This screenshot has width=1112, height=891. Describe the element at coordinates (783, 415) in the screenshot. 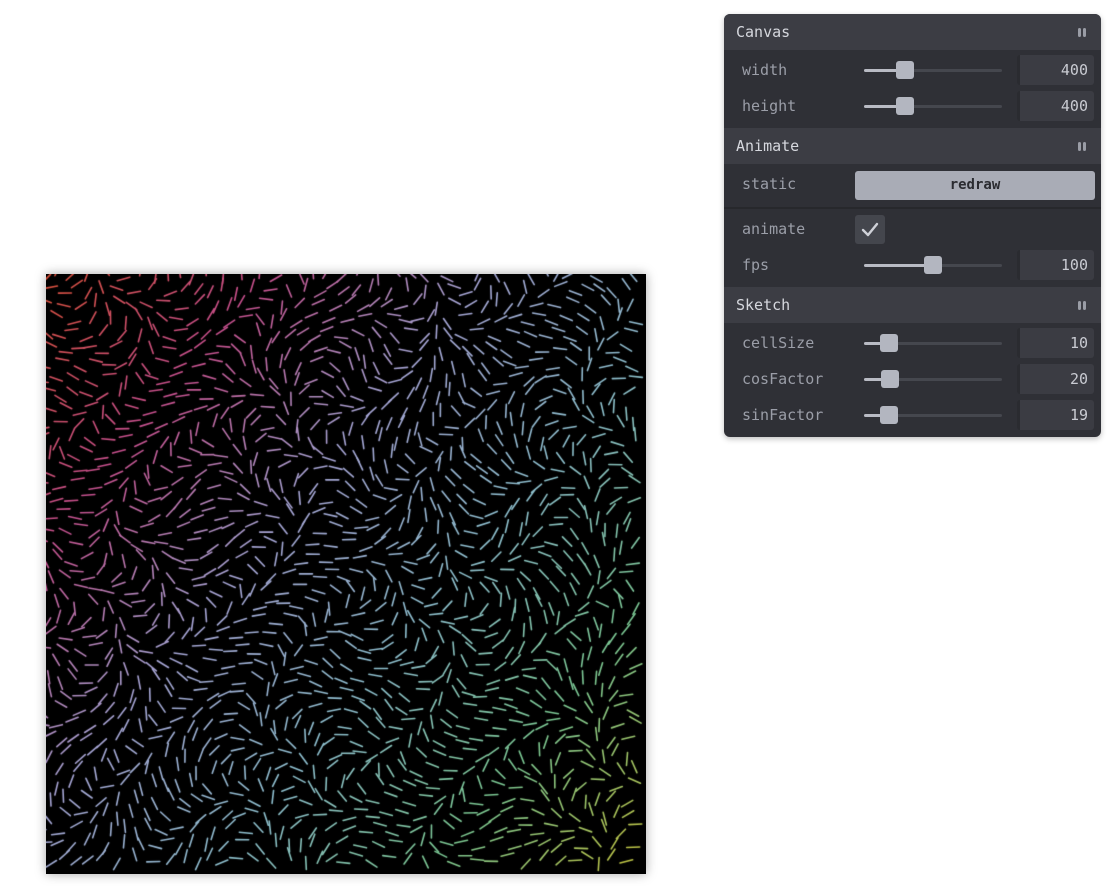

I see `param-label-sinfactor: sinFactor` at that location.